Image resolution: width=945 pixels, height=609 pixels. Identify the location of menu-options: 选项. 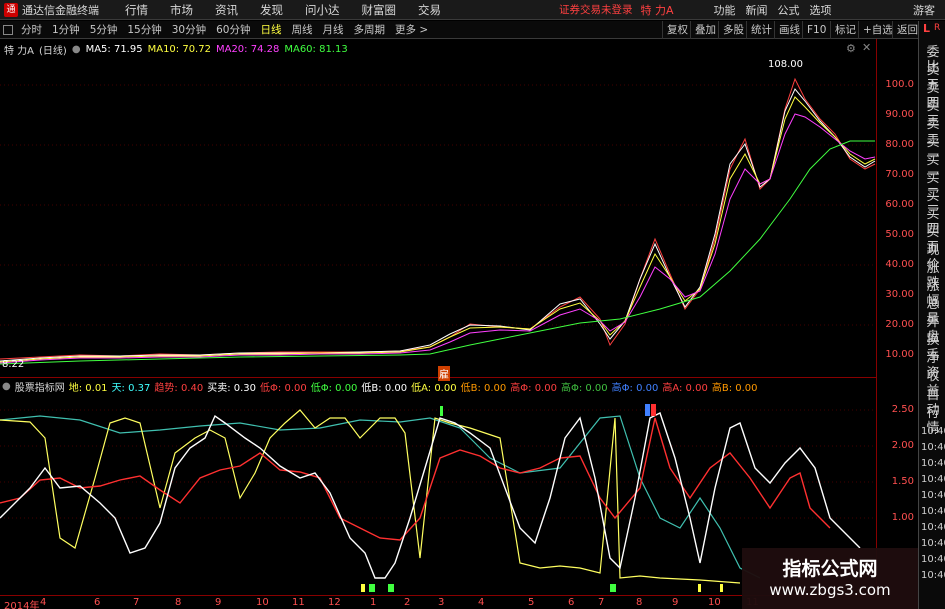
(821, 10).